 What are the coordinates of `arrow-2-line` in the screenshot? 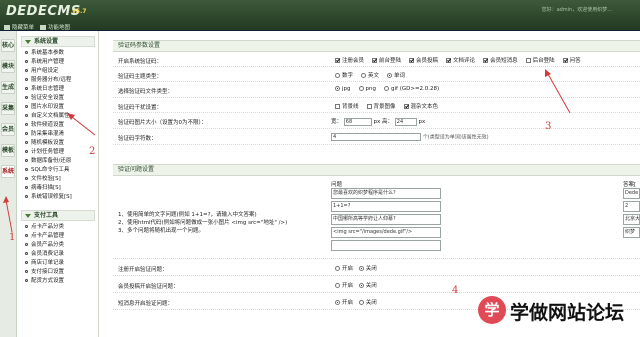 It's located at (83, 126).